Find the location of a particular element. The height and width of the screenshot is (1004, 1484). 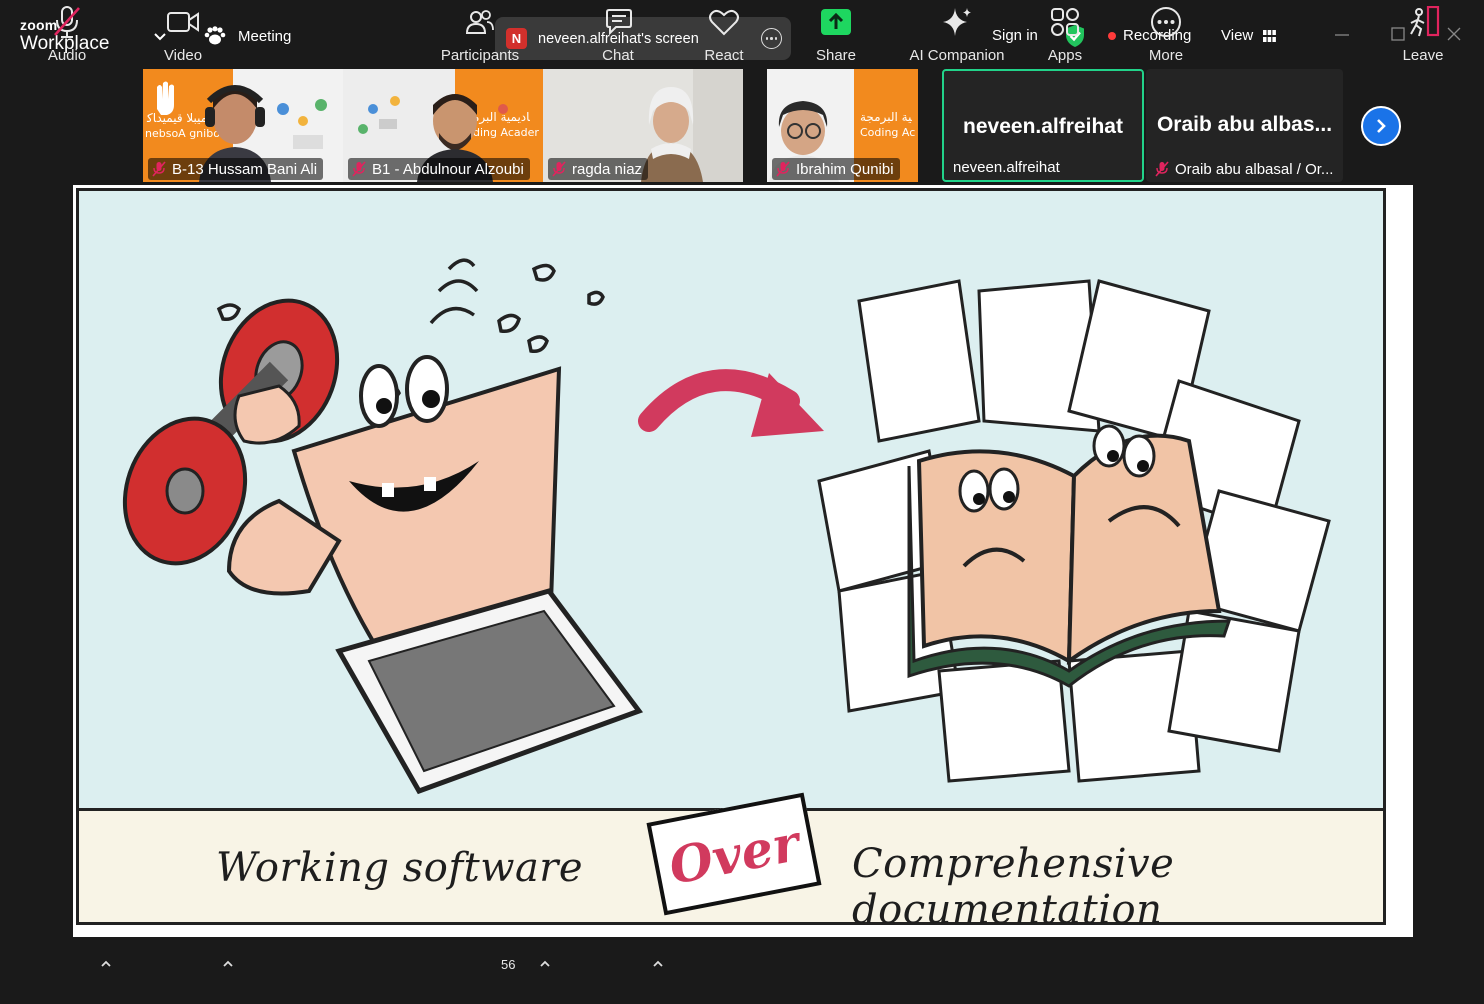

participants-count: 56 is located at coordinates (508, 964).